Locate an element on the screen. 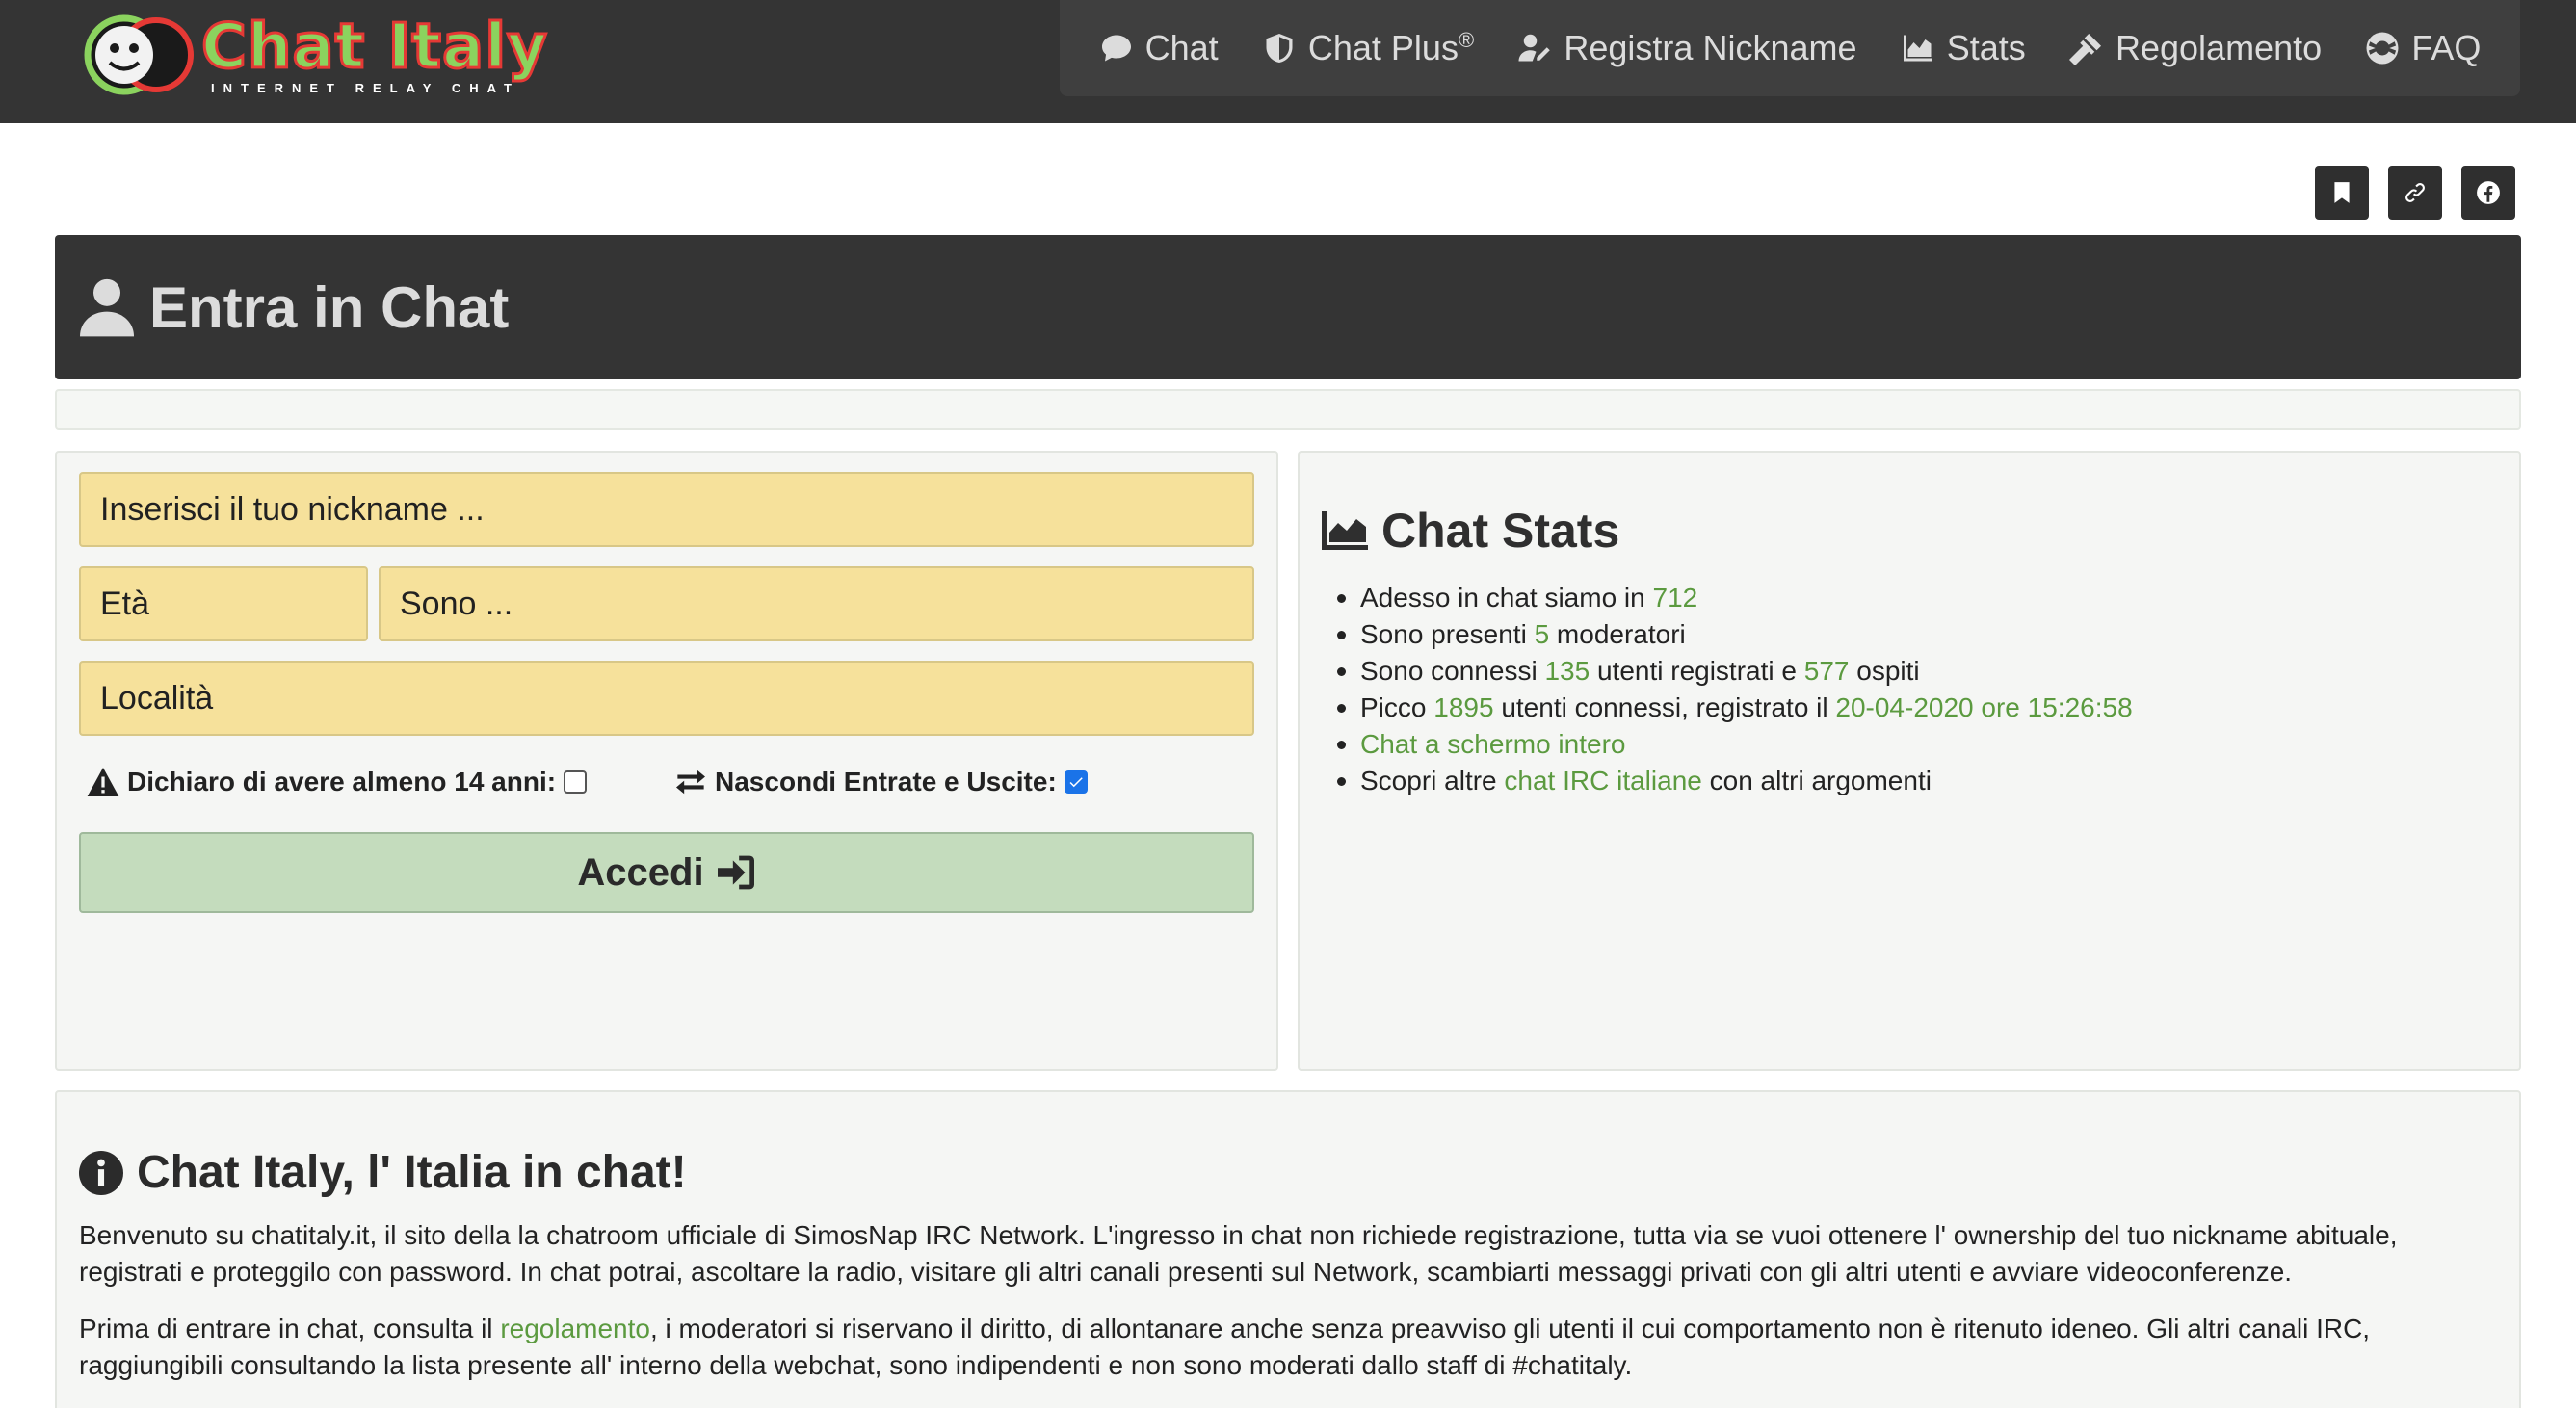 The height and width of the screenshot is (1408, 2576). nav-chat-plus-text: Chat Plus is located at coordinates (1383, 47).